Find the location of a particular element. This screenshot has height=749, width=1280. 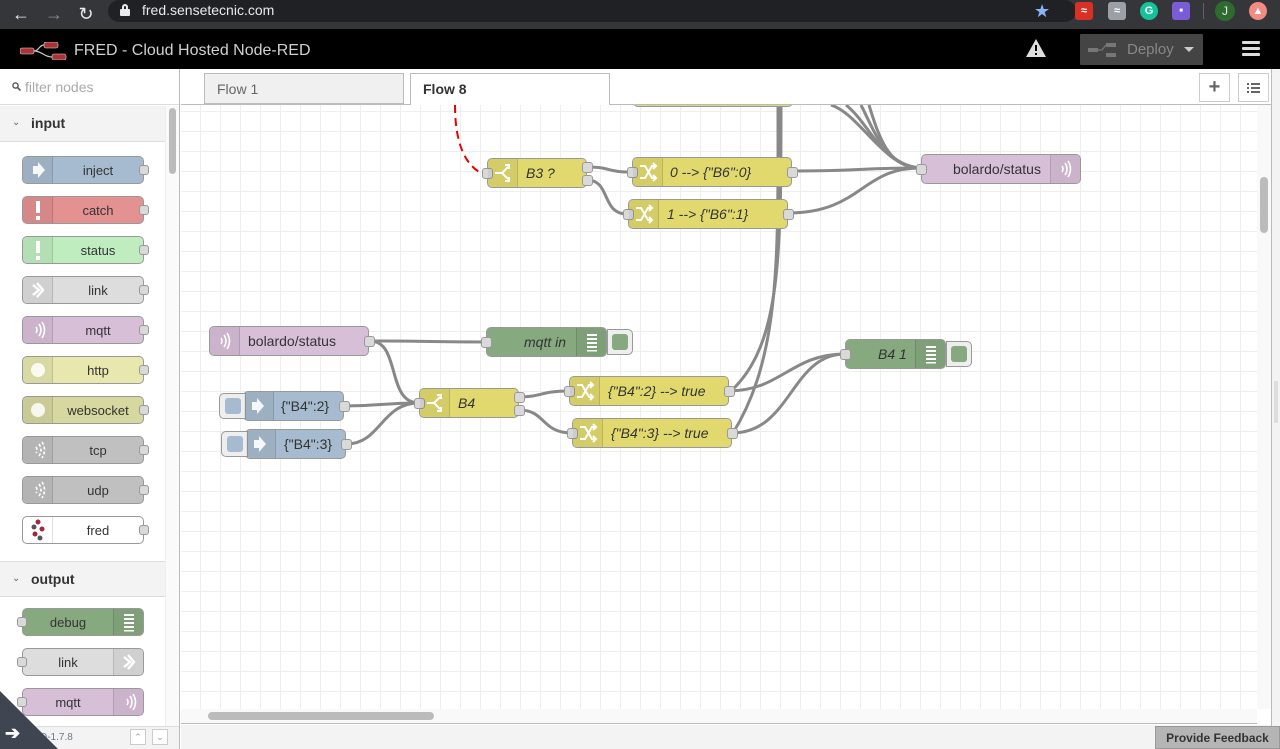

list-flows-button is located at coordinates (1253, 87).